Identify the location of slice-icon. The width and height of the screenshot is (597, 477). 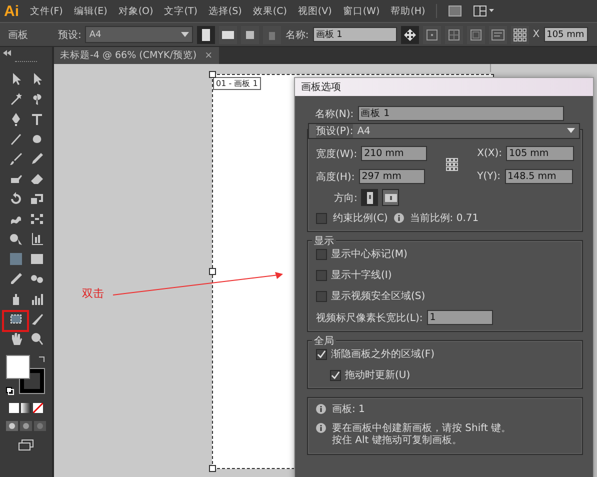
(37, 319).